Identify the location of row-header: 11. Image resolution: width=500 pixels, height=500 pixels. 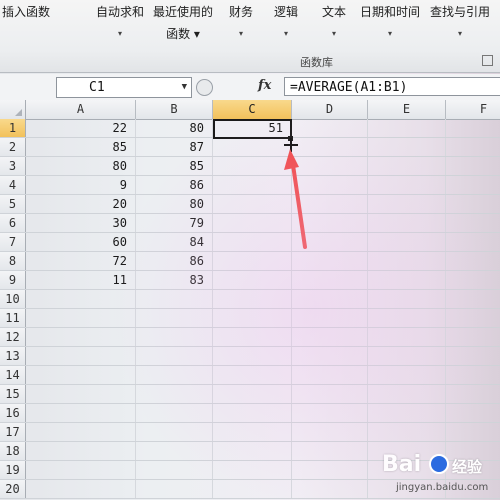
(13, 318).